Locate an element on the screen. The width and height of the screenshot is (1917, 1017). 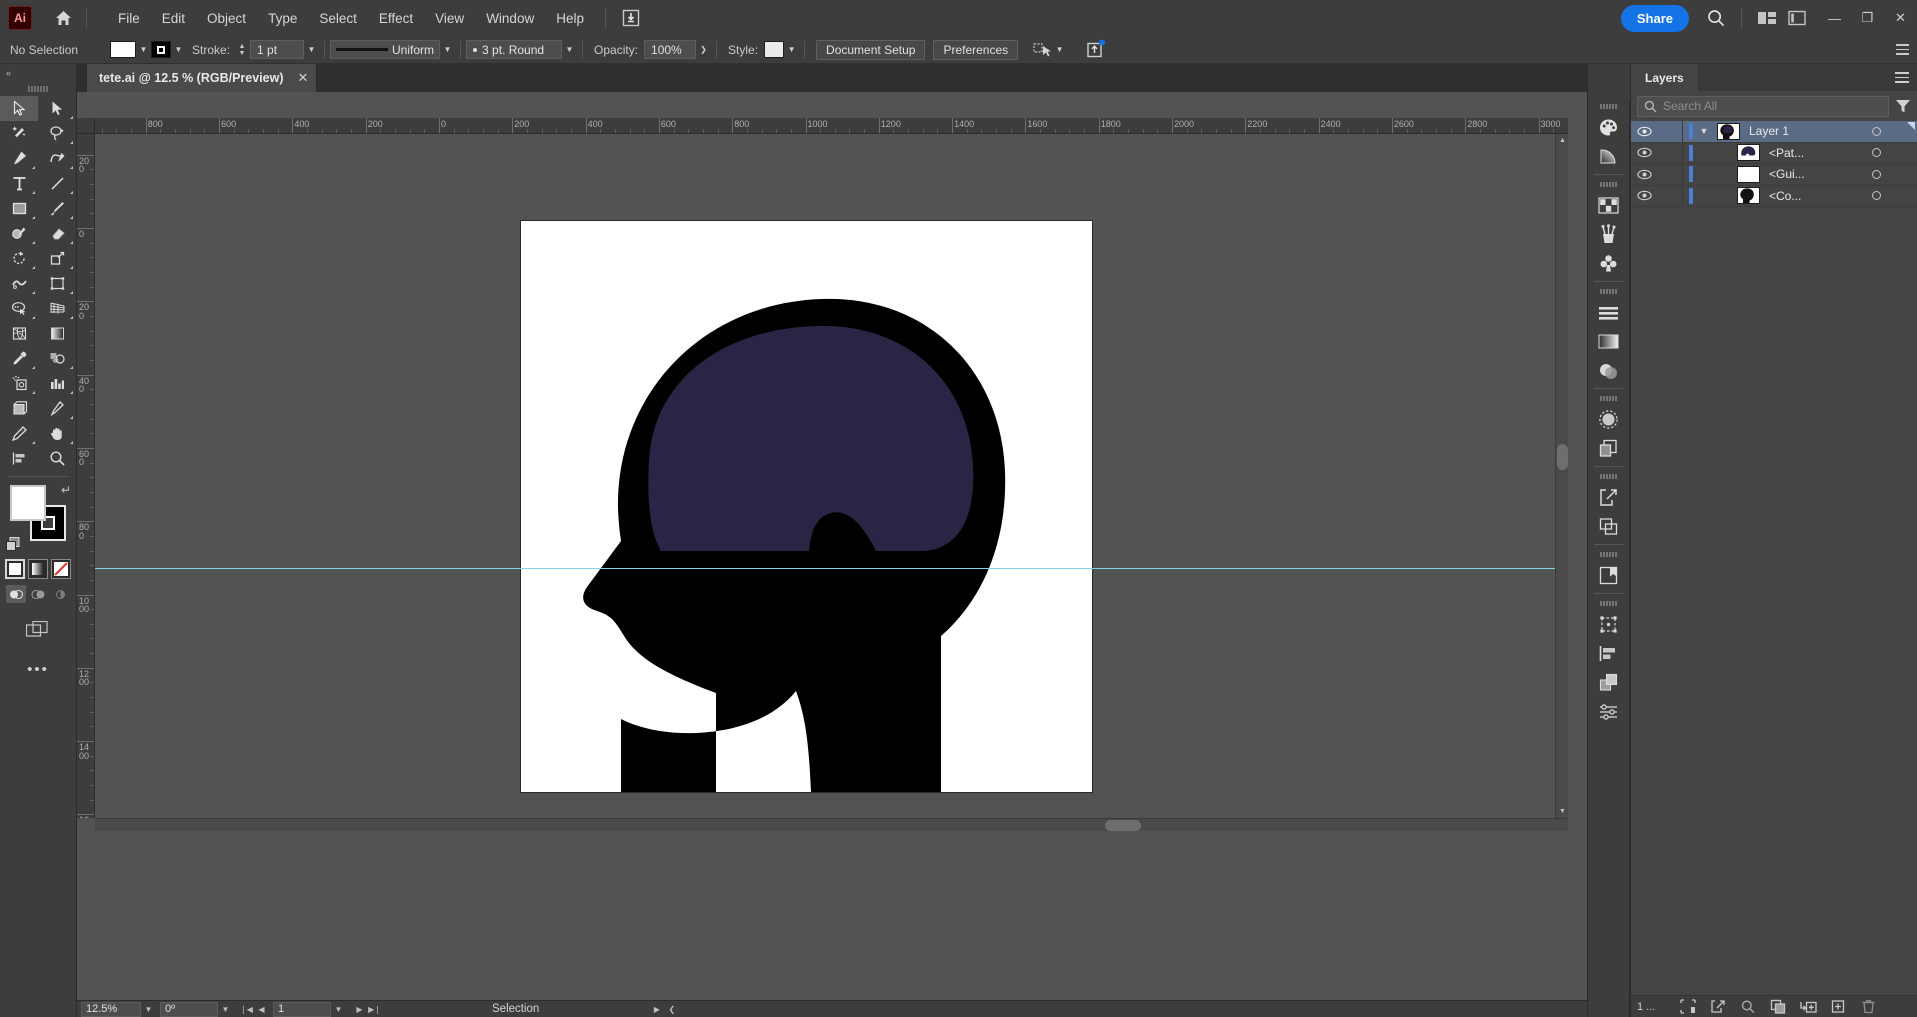
artboard-number-input: 1 is located at coordinates (302, 1009).